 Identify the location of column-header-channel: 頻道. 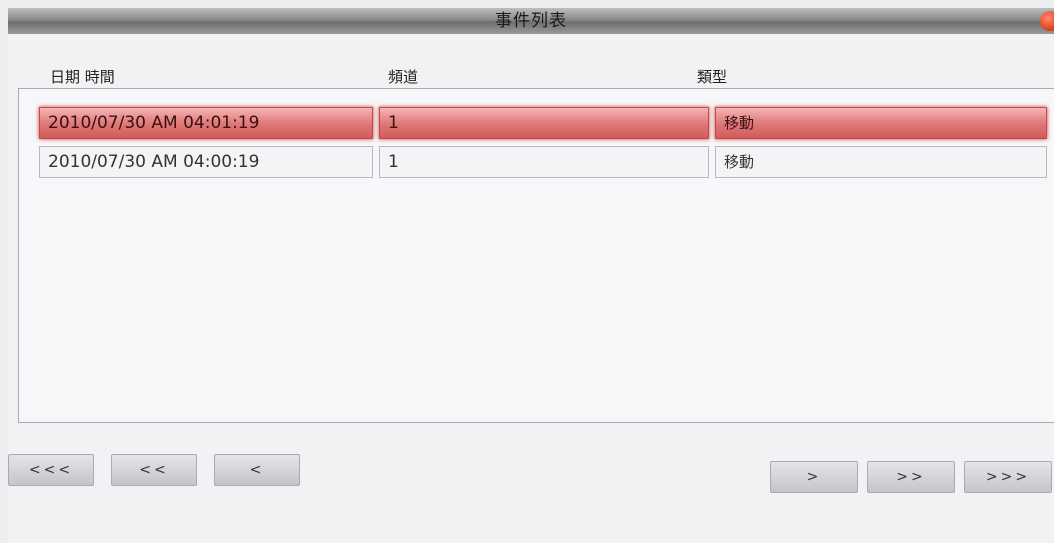
(403, 77).